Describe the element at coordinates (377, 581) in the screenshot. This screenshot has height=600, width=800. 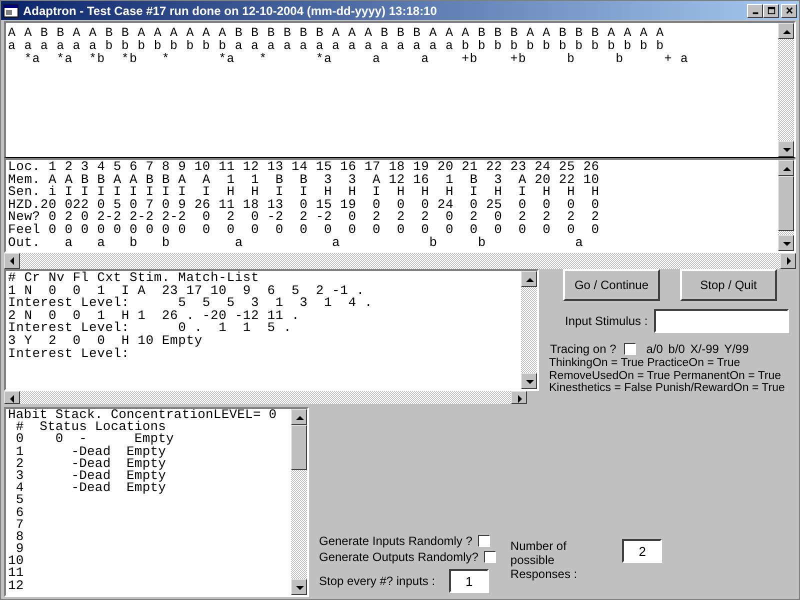
I see `field-label: Stop every #? inputs :` at that location.